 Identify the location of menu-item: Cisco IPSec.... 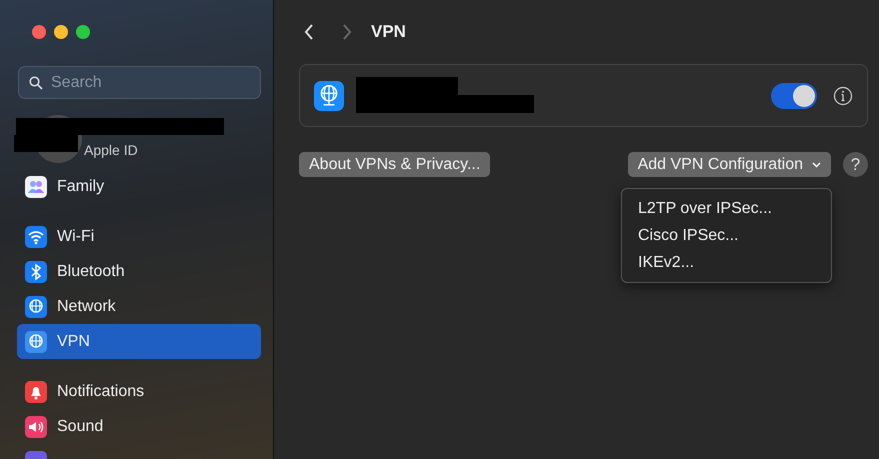
(726, 235).